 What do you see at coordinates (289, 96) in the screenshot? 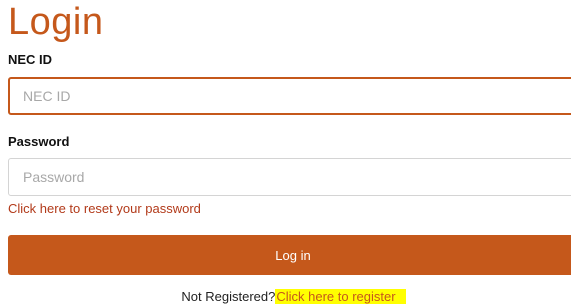
I see `nec-id-input` at bounding box center [289, 96].